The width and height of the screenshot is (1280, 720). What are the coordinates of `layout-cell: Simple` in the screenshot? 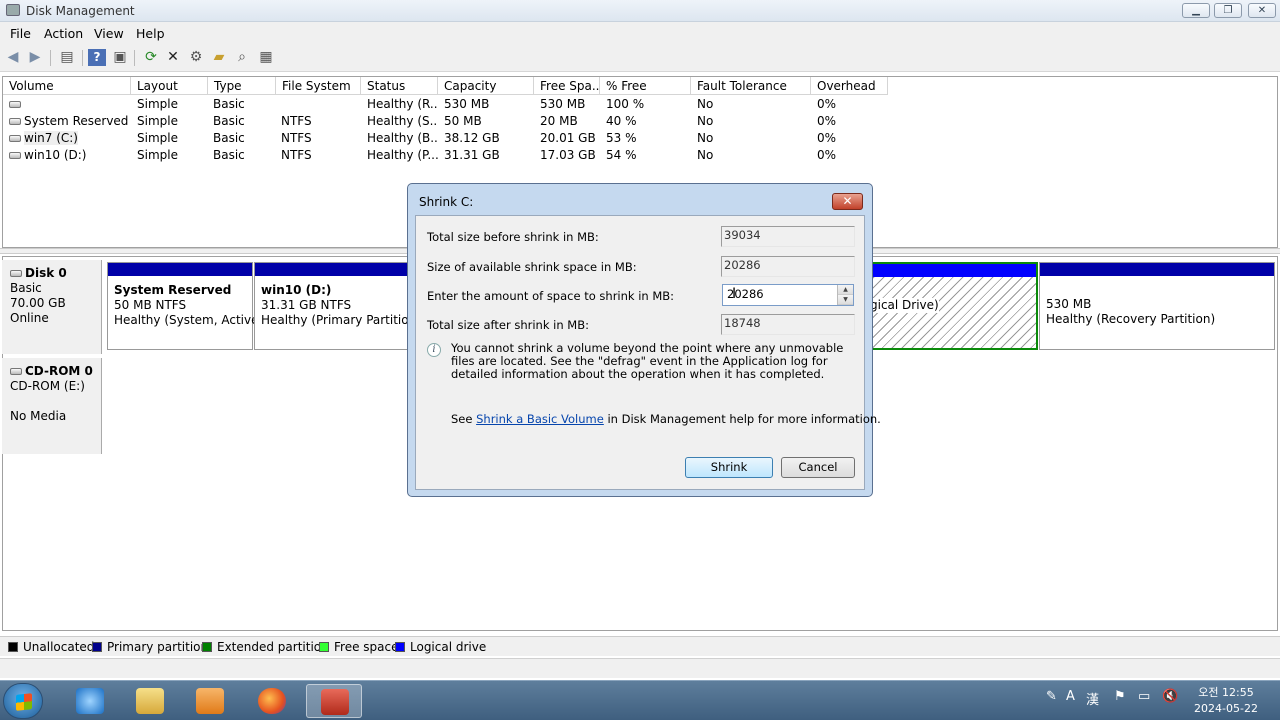 It's located at (157, 138).